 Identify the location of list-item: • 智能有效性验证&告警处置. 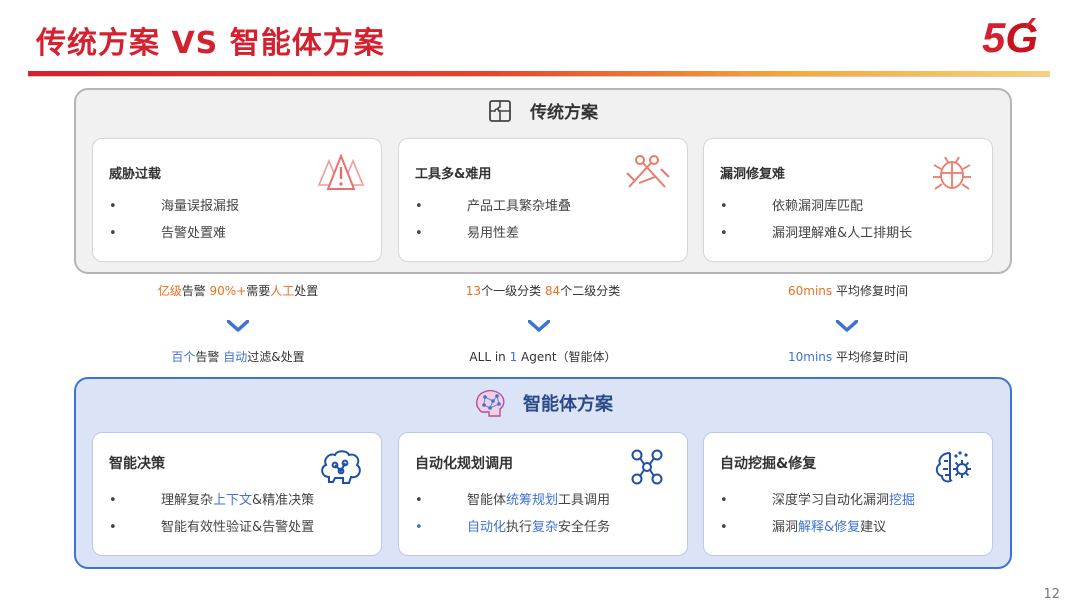
(212, 527).